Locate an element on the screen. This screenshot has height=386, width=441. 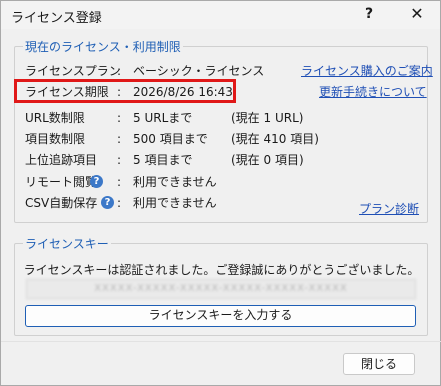
close-button: 閉じる is located at coordinates (379, 364).